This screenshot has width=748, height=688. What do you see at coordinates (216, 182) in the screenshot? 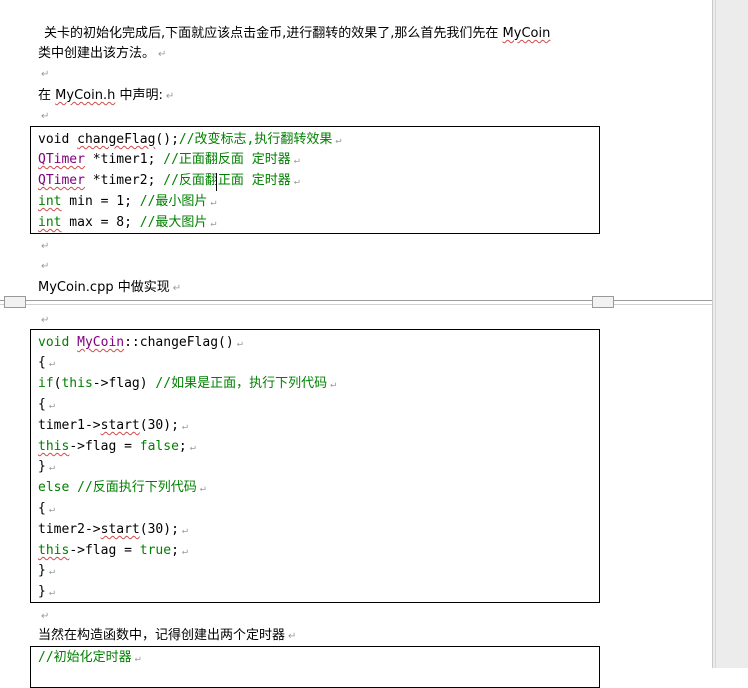
I see `text-cursor` at bounding box center [216, 182].